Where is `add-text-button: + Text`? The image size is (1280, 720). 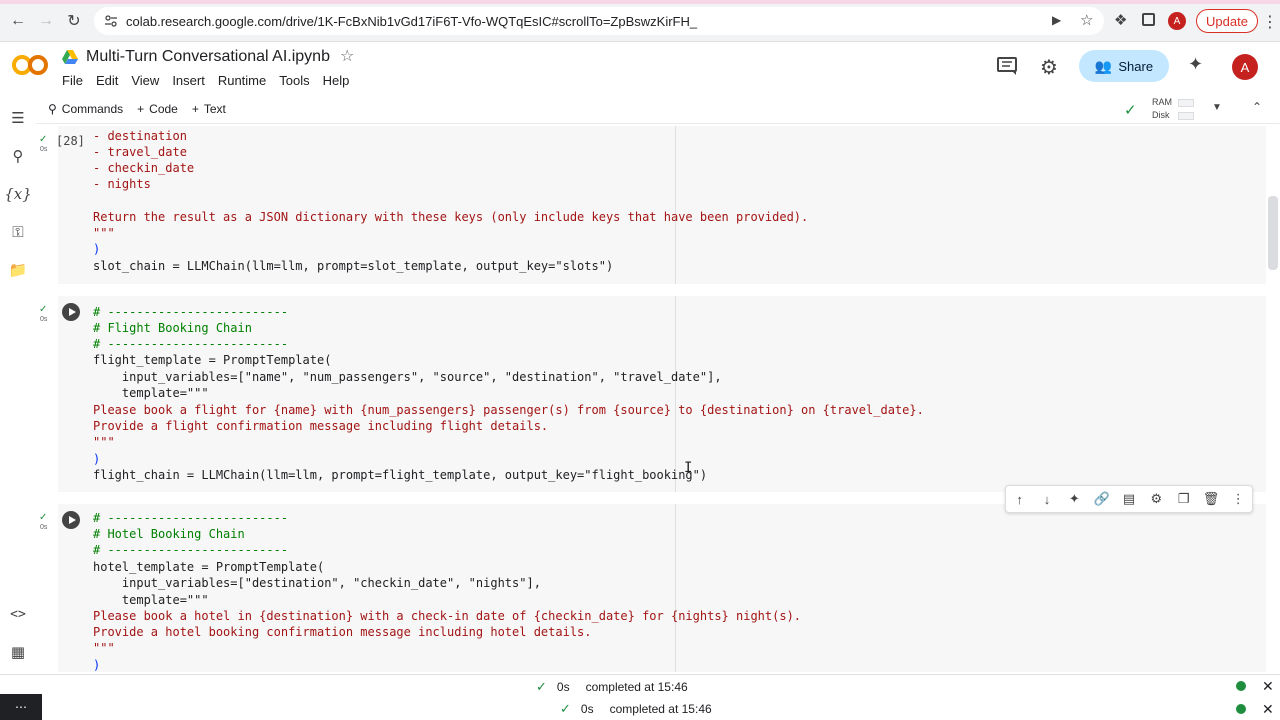 add-text-button: + Text is located at coordinates (209, 109).